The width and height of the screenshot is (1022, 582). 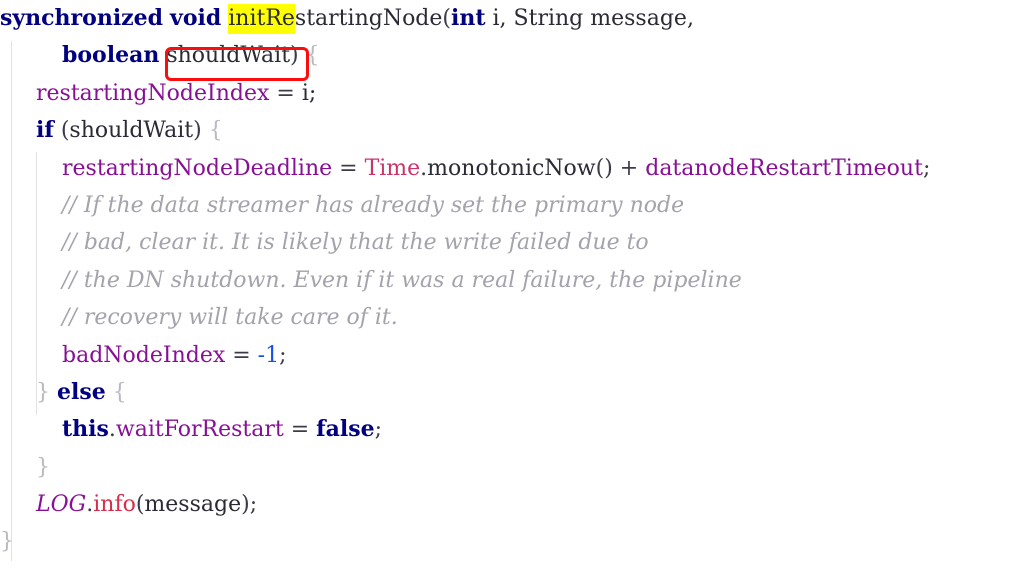 I want to click on code-line: boolean shouldWait) {, so click(x=511, y=55).